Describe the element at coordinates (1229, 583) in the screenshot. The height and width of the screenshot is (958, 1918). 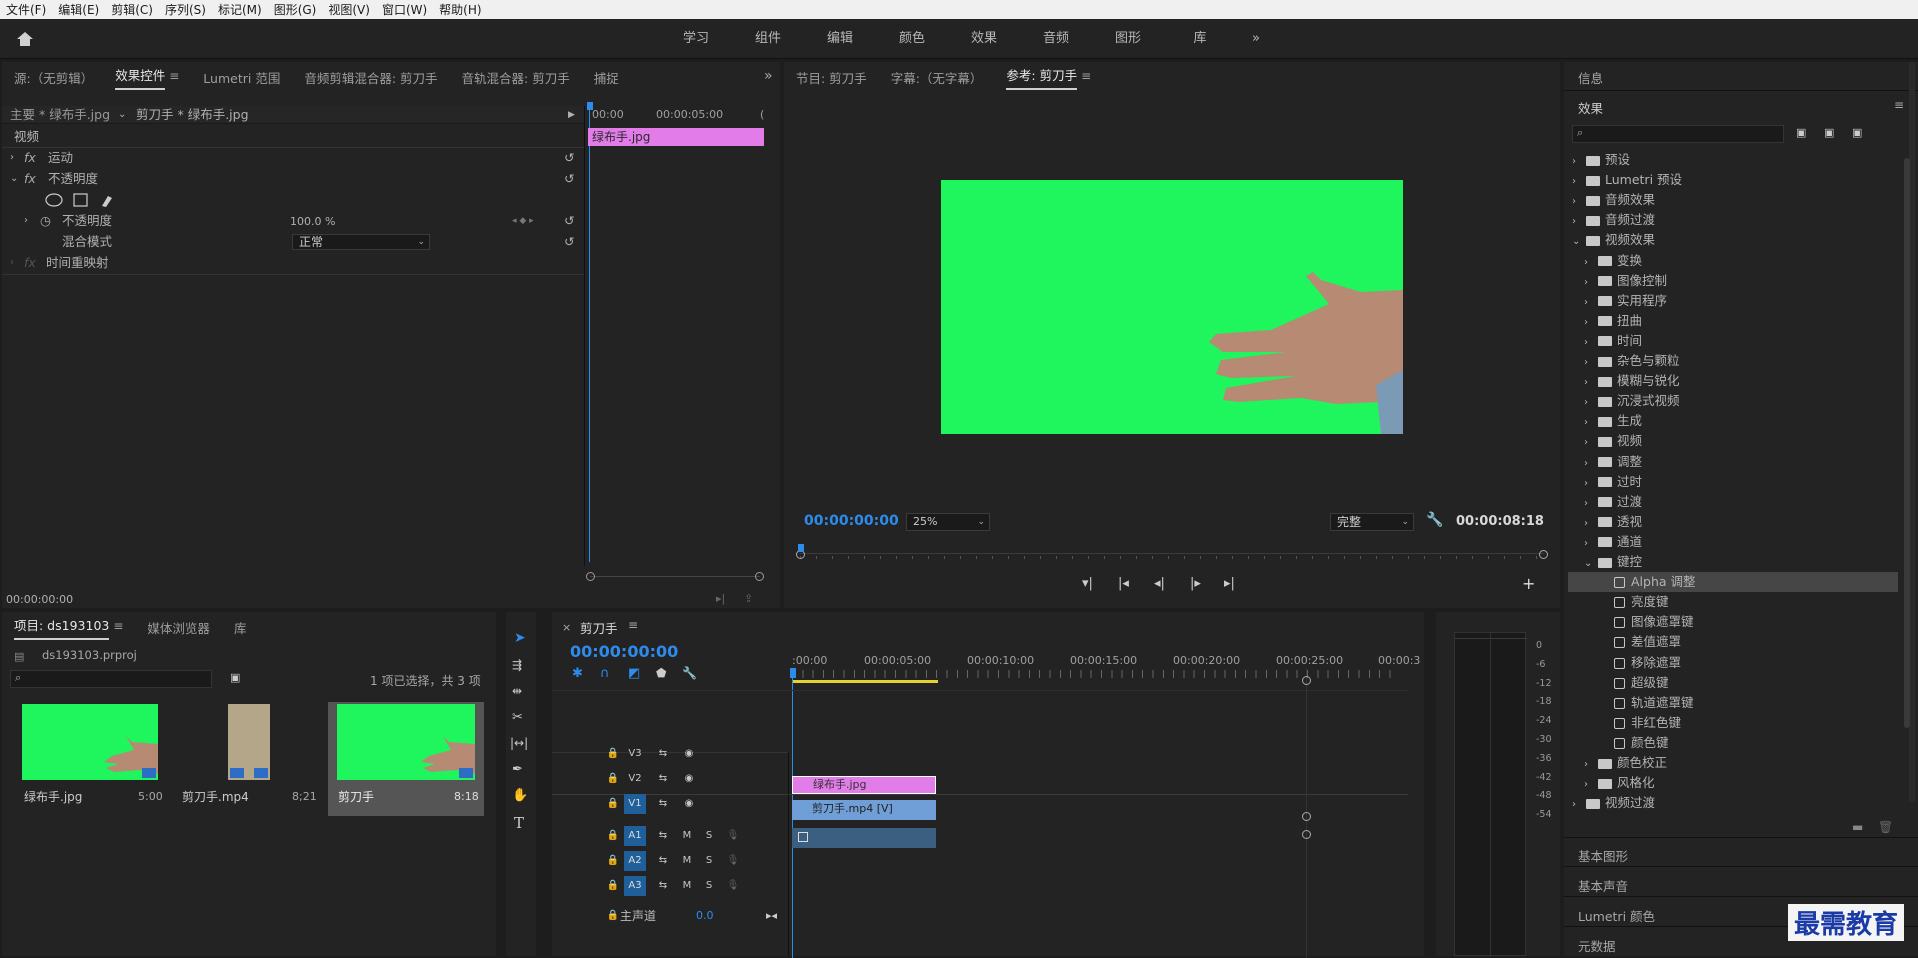
I see `go-to-out-icon: ▸|` at that location.